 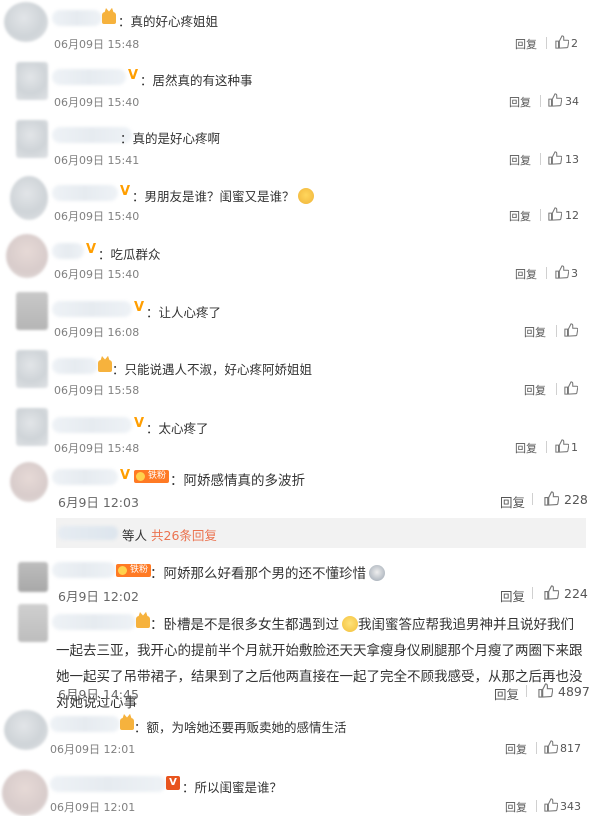 What do you see at coordinates (572, 159) in the screenshot?
I see `like-count: 13` at bounding box center [572, 159].